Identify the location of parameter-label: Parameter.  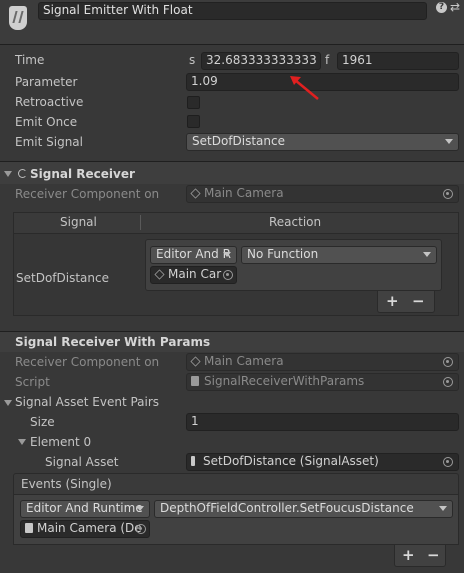
(46, 82).